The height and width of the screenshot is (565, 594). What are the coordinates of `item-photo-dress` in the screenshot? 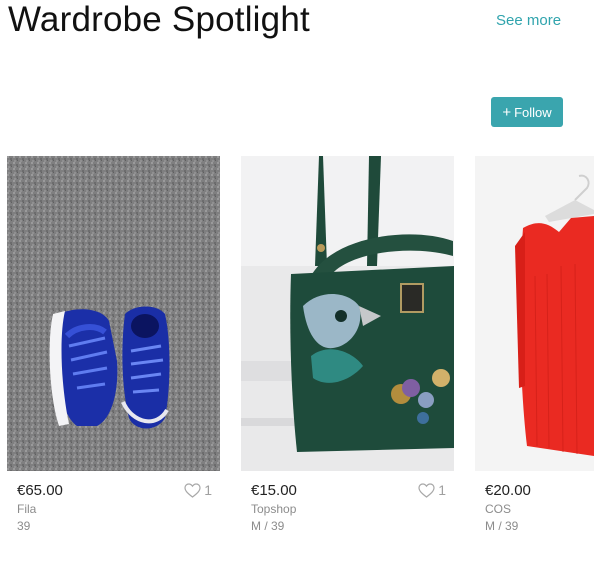 It's located at (534, 313).